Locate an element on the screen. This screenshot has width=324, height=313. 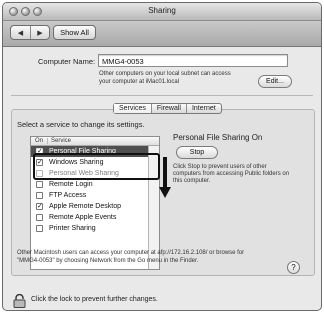
service-checkbox: ✓ is located at coordinates (39, 206).